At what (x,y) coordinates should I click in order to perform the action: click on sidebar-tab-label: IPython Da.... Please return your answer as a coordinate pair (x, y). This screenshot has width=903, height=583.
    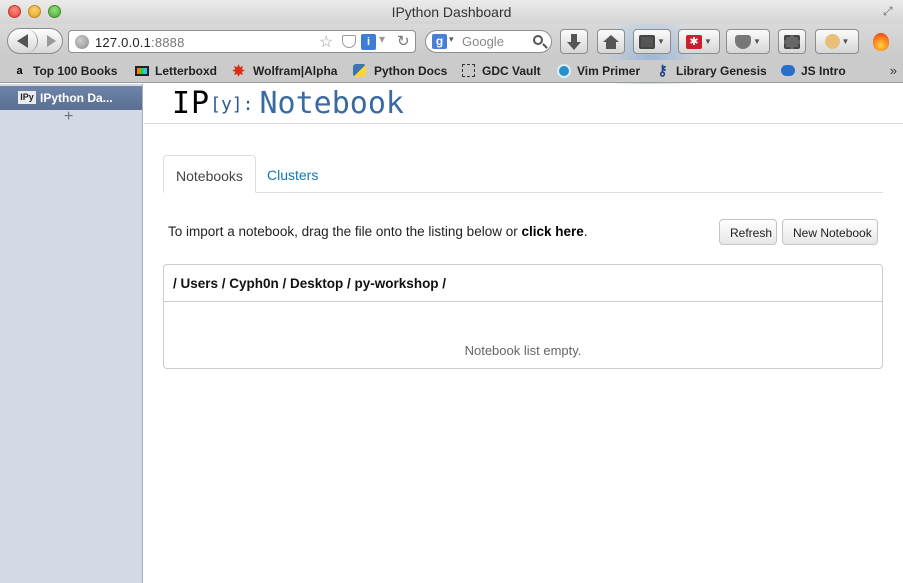
    Looking at the image, I should click on (76, 98).